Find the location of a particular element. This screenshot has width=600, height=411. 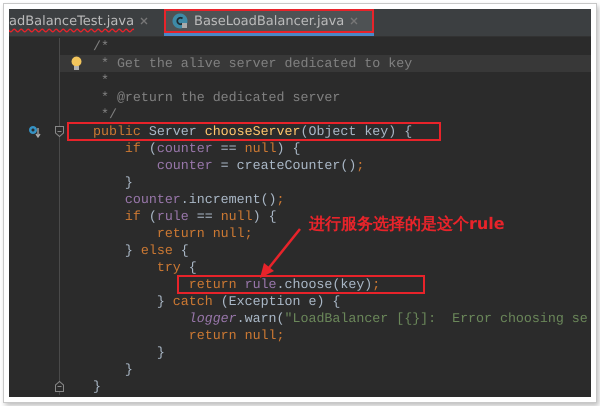

code-line: logger.warn("LoadBalancer [{}]: Error choosing se is located at coordinates (388, 318).